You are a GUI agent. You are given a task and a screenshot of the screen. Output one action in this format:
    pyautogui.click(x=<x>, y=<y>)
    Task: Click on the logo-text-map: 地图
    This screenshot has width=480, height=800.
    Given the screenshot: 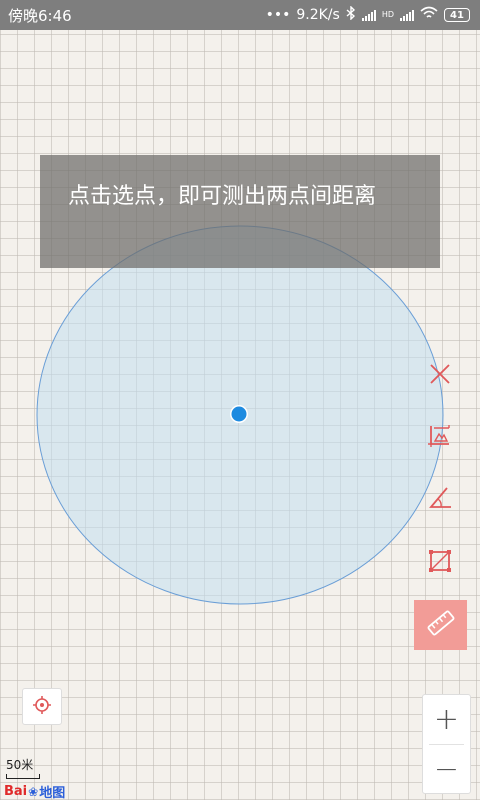 What is the action you would take?
    pyautogui.click(x=52, y=793)
    